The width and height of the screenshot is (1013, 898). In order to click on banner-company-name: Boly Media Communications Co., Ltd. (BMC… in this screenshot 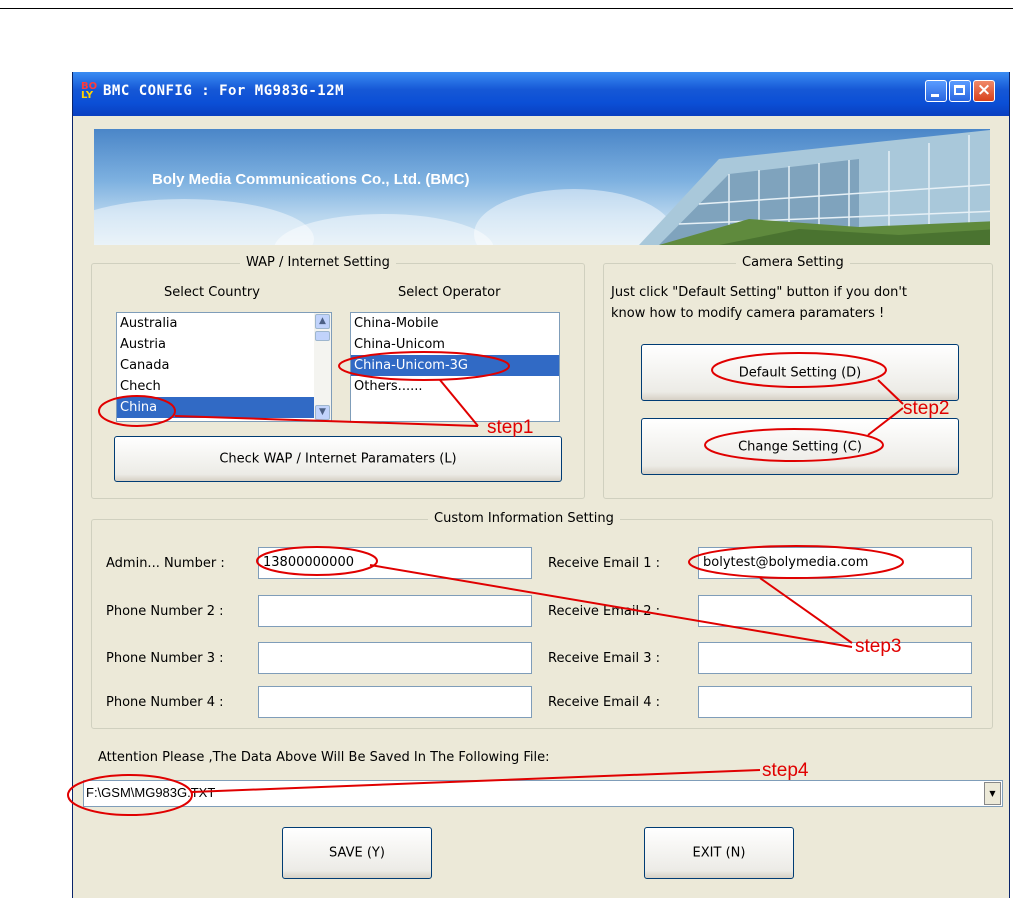, I will do `click(311, 179)`.